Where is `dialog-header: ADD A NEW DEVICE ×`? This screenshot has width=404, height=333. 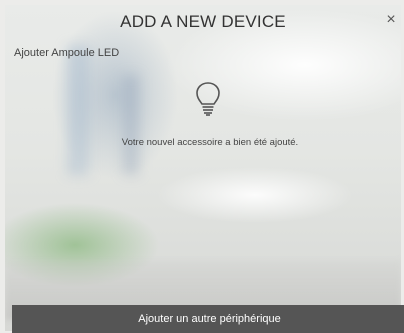
dialog-header: ADD A NEW DEVICE × is located at coordinates (203, 22).